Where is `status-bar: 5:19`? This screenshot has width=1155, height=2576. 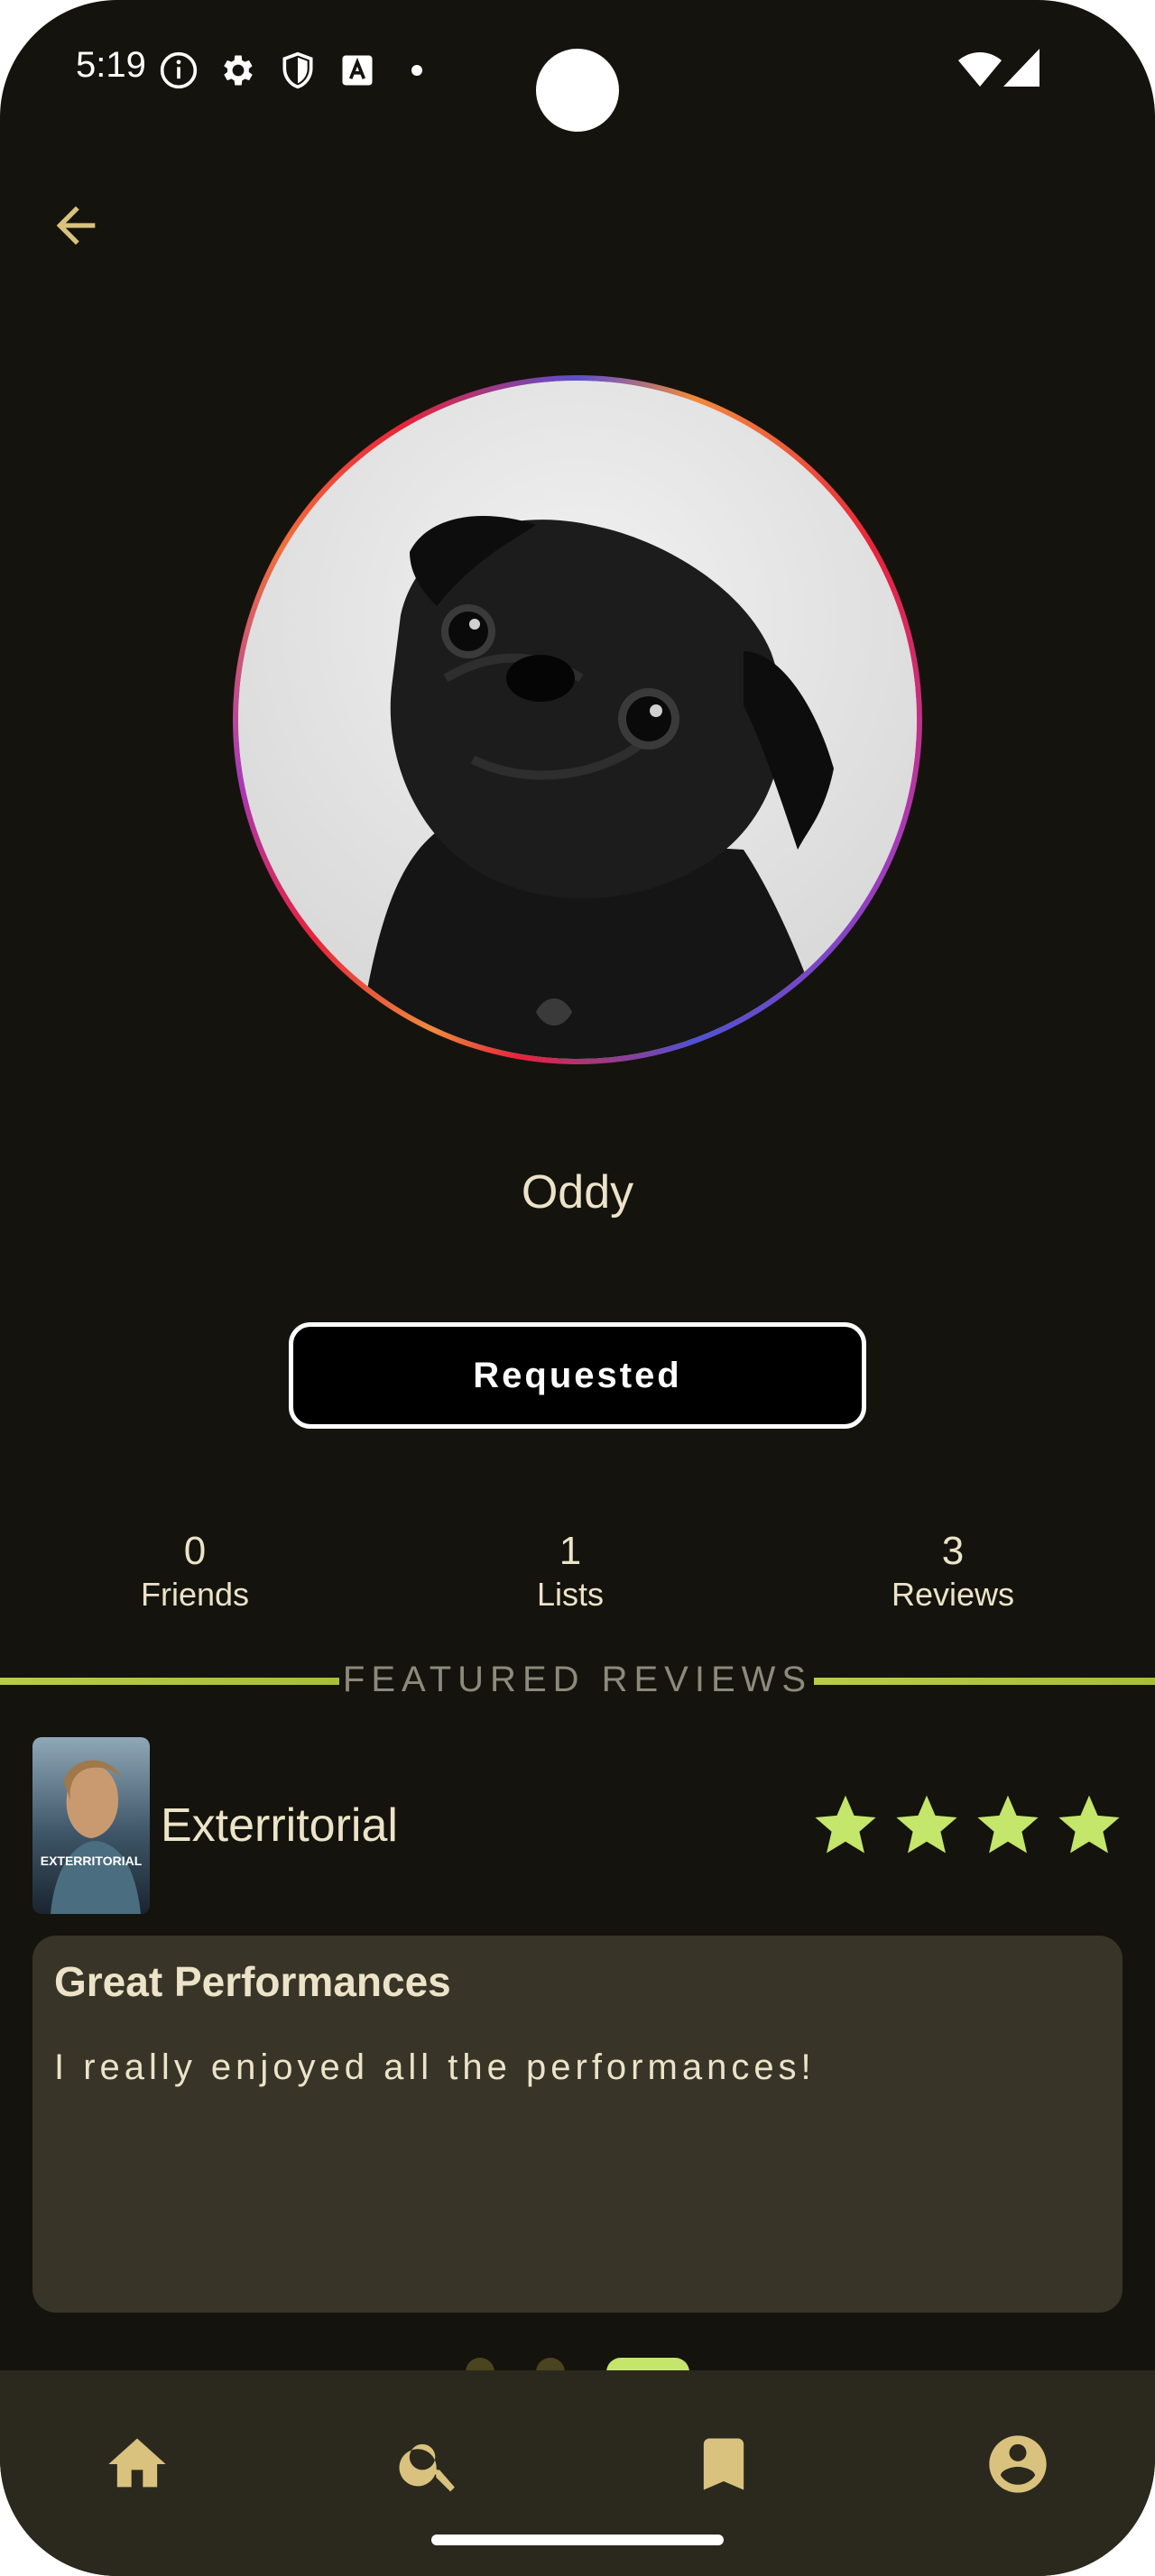 status-bar: 5:19 is located at coordinates (577, 68).